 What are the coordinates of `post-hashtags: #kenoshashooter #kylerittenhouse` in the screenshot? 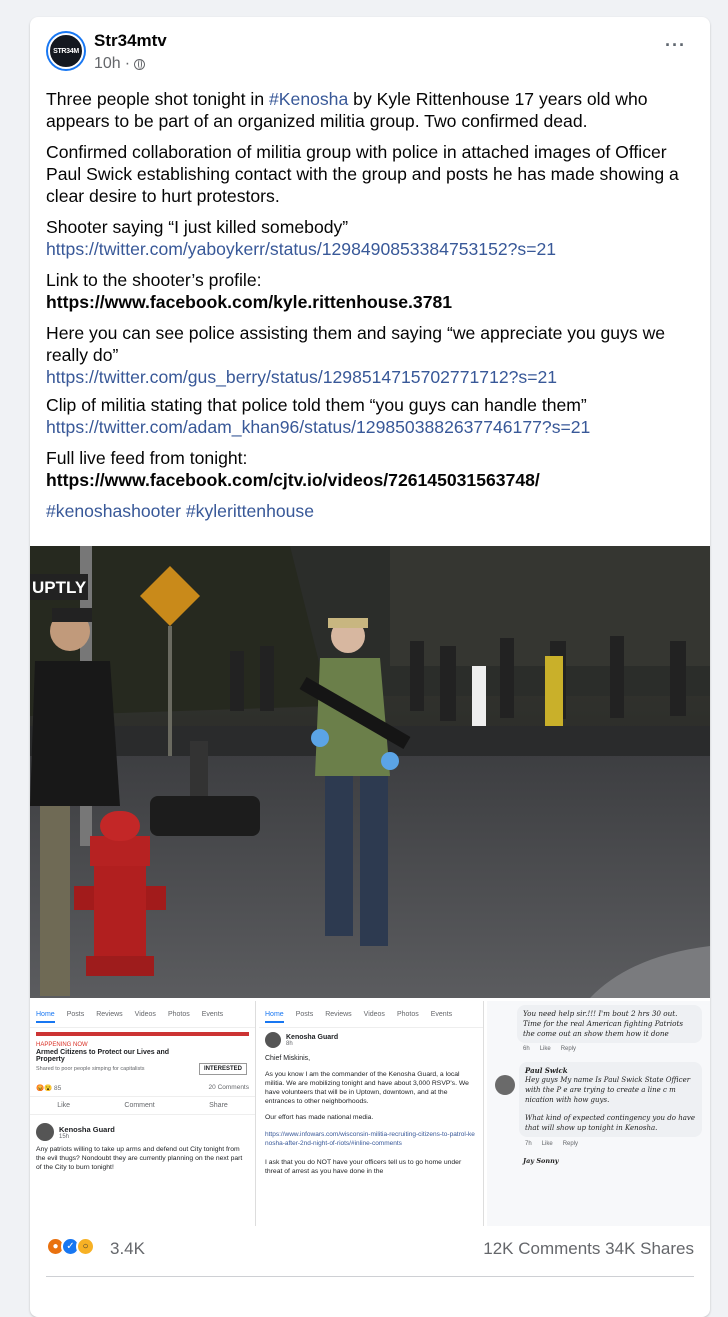 It's located at (371, 511).